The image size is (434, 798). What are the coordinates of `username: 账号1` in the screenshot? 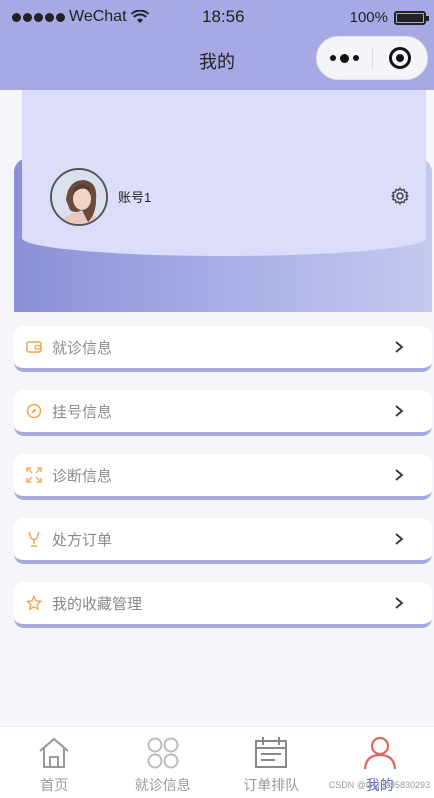 It's located at (135, 197).